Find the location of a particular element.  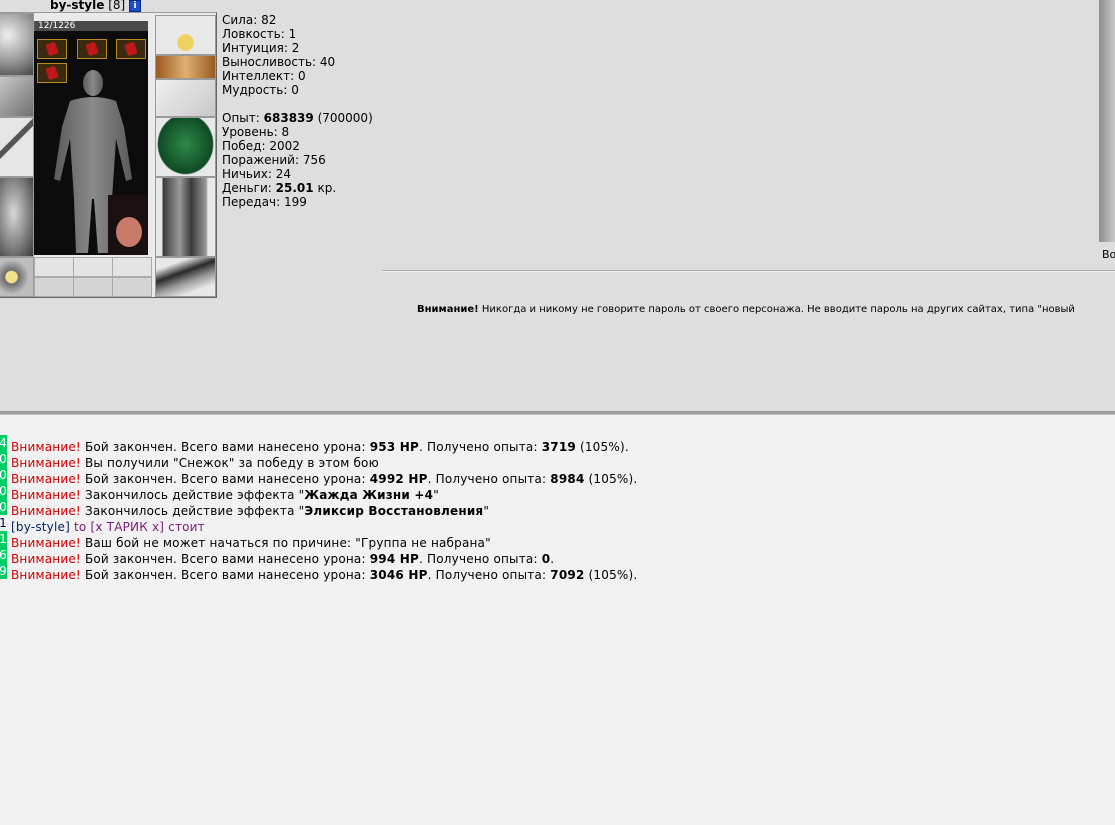

location-image is located at coordinates (1107, 121).